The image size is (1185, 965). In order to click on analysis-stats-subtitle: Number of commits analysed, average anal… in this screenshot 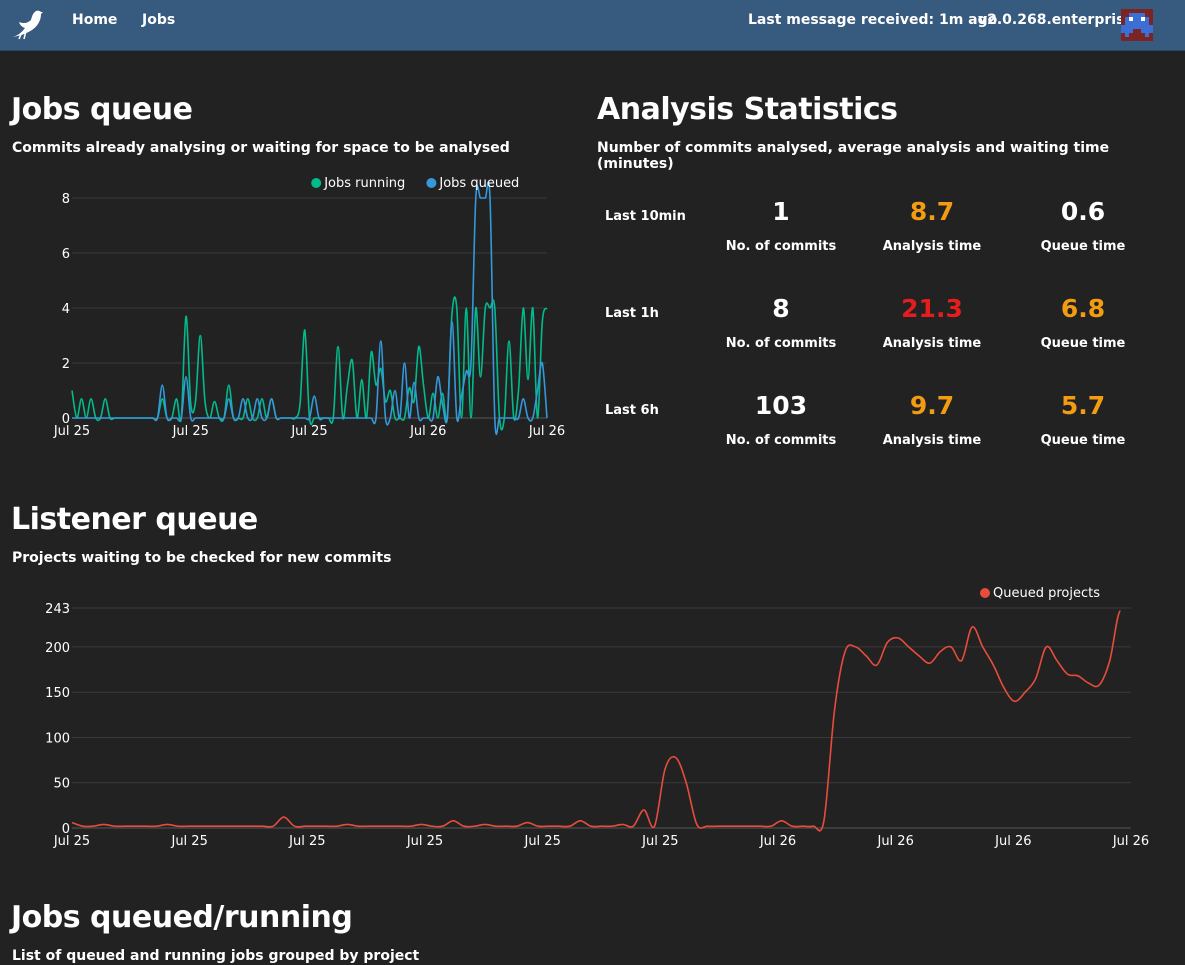, I will do `click(853, 156)`.